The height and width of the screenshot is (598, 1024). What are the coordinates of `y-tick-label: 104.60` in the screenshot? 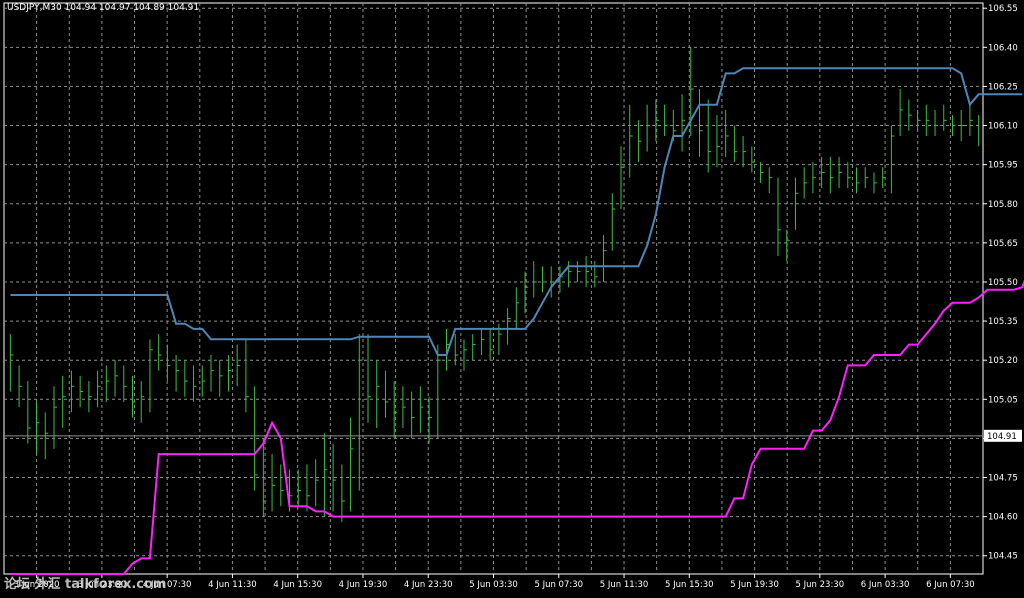 It's located at (1003, 518).